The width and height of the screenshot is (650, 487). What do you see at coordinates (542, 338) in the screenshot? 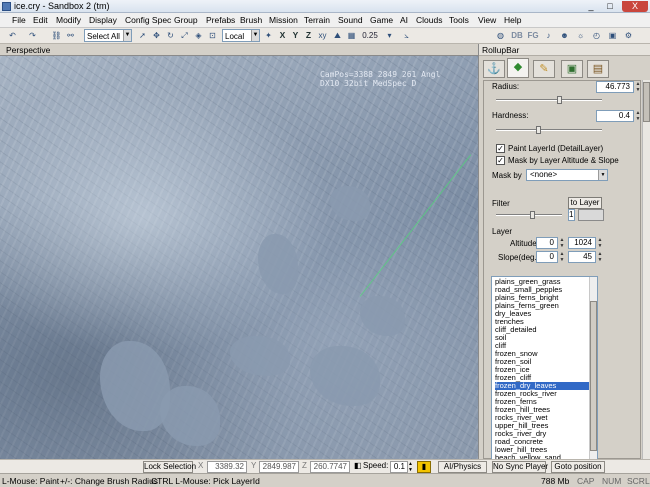
I see `layer-list-item: soil` at bounding box center [542, 338].